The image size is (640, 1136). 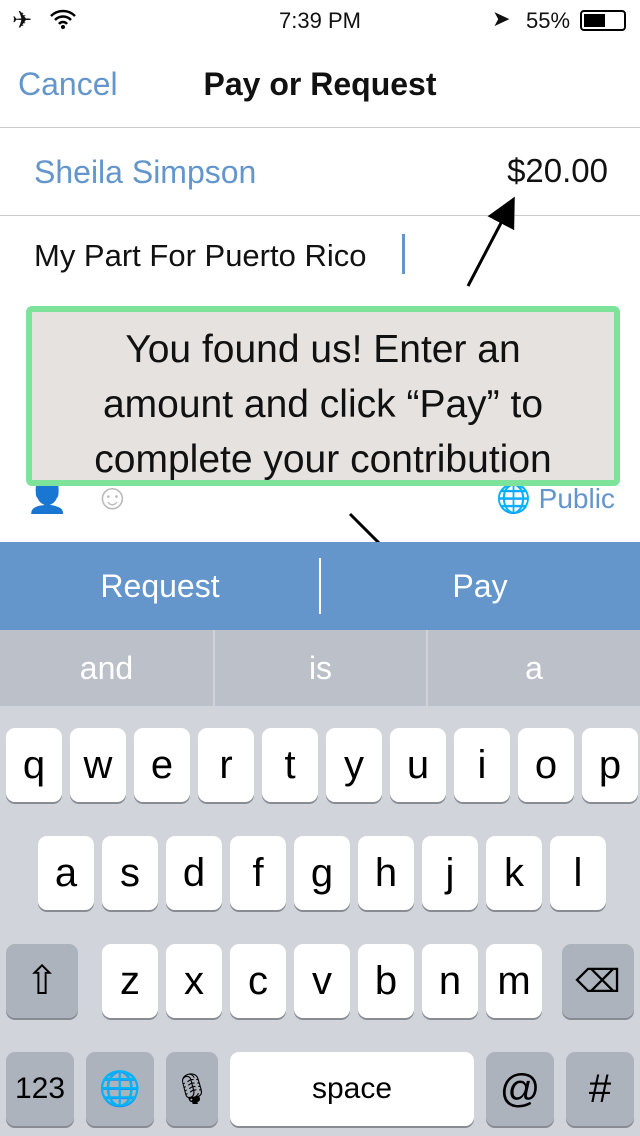 I want to click on globe-key: 🌐, so click(x=120, y=1089).